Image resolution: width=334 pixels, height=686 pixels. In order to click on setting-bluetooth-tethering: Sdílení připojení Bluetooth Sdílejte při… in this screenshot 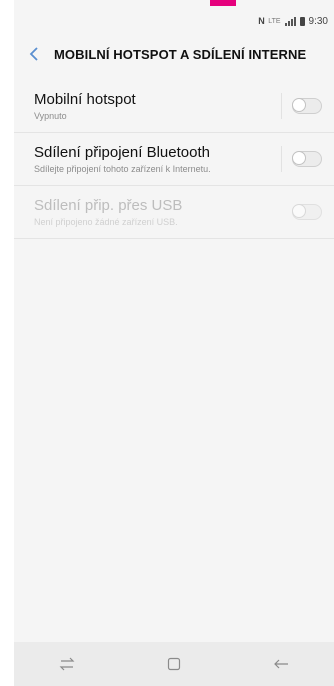, I will do `click(174, 159)`.